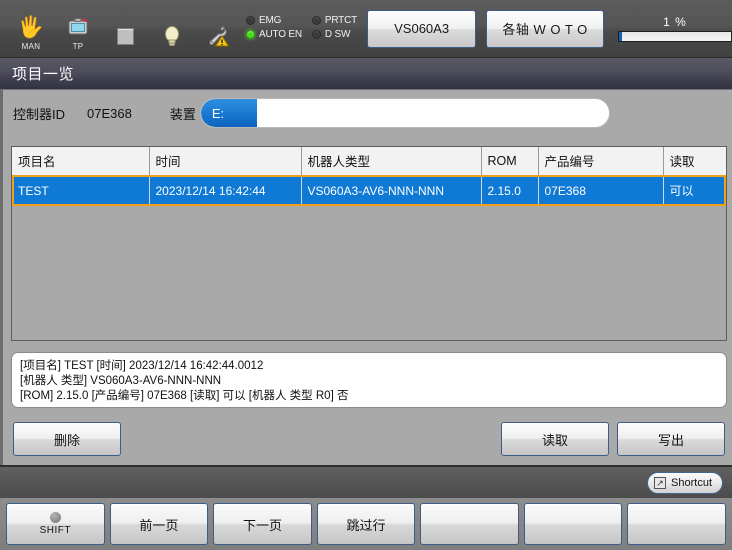 Image resolution: width=732 pixels, height=550 pixels. What do you see at coordinates (270, 20) in the screenshot?
I see `led-label: EMG` at bounding box center [270, 20].